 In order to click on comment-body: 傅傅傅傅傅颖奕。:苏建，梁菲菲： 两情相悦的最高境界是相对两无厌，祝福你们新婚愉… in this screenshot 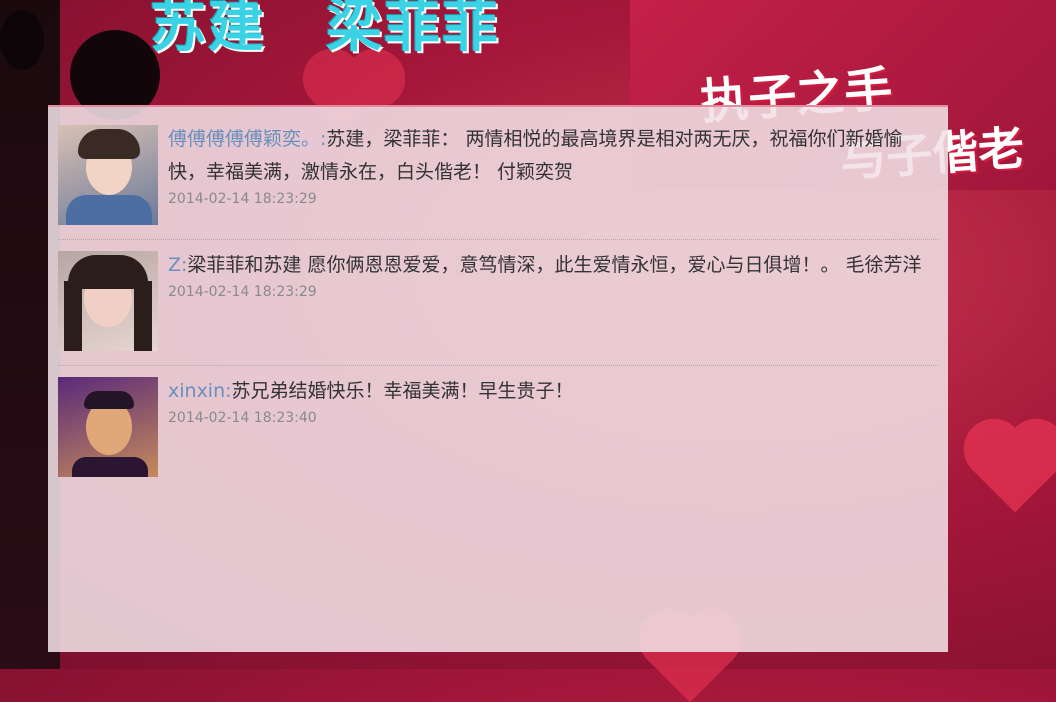, I will do `click(548, 166)`.